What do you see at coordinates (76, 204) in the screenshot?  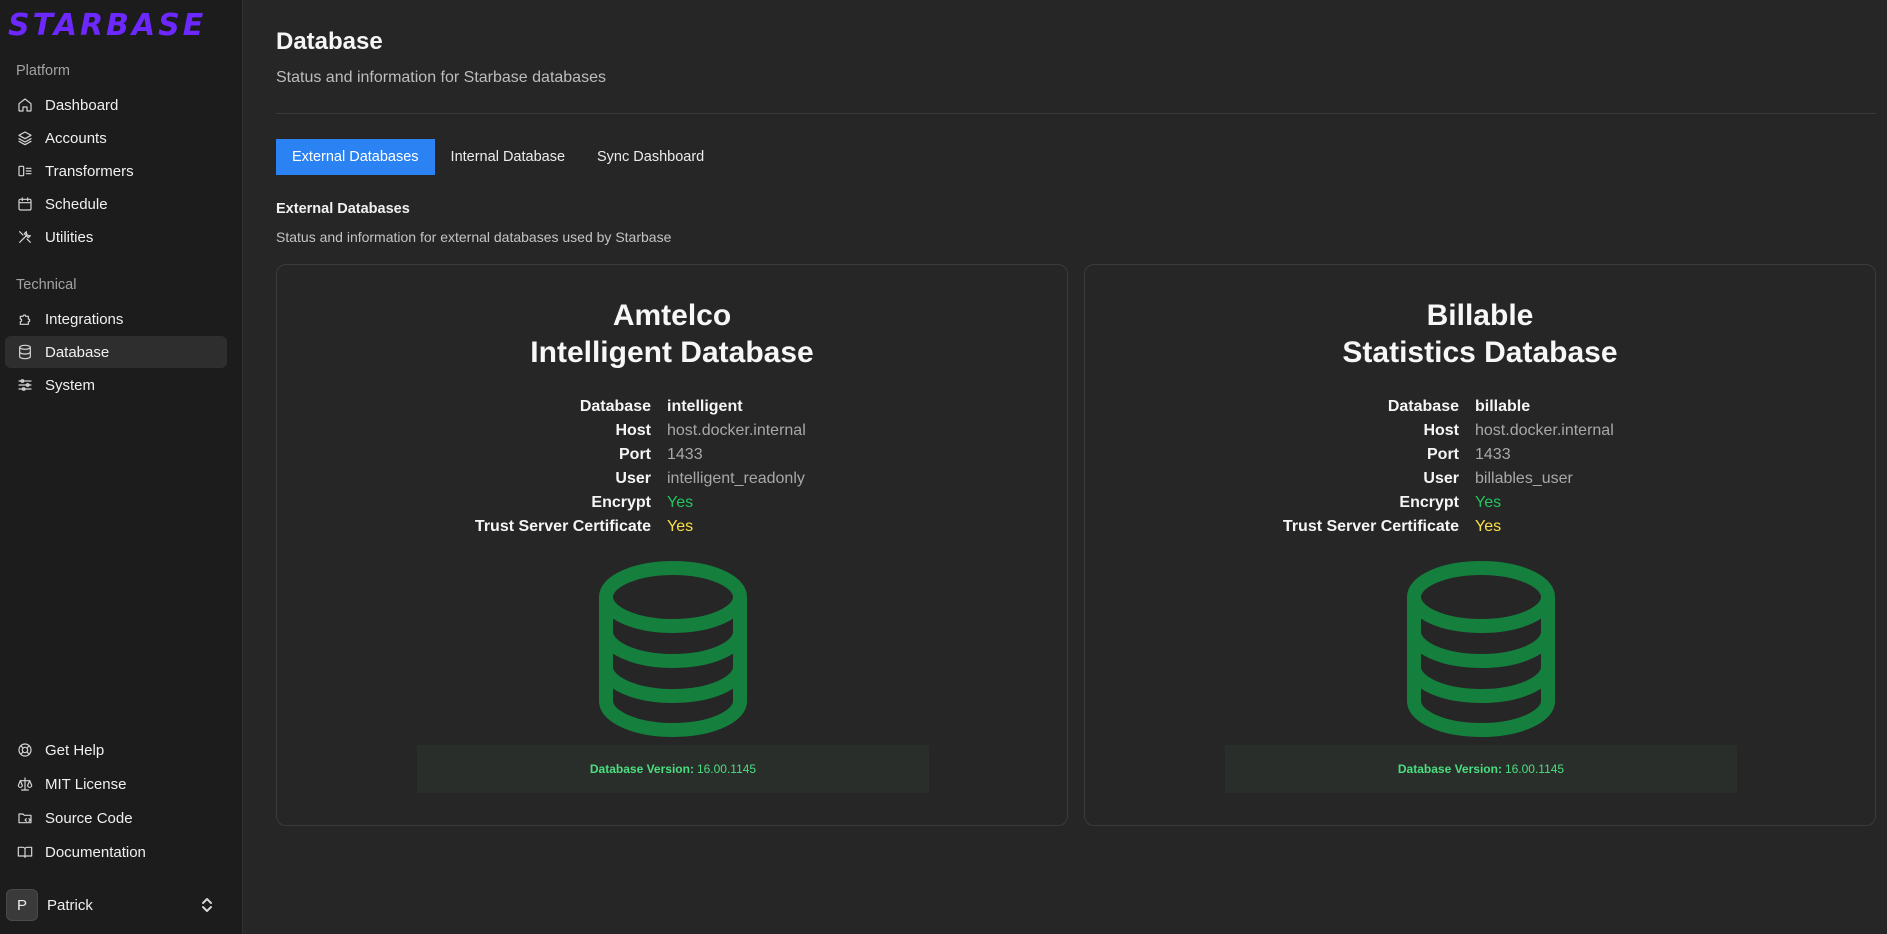 I see `sidebar-item-label: Schedule` at bounding box center [76, 204].